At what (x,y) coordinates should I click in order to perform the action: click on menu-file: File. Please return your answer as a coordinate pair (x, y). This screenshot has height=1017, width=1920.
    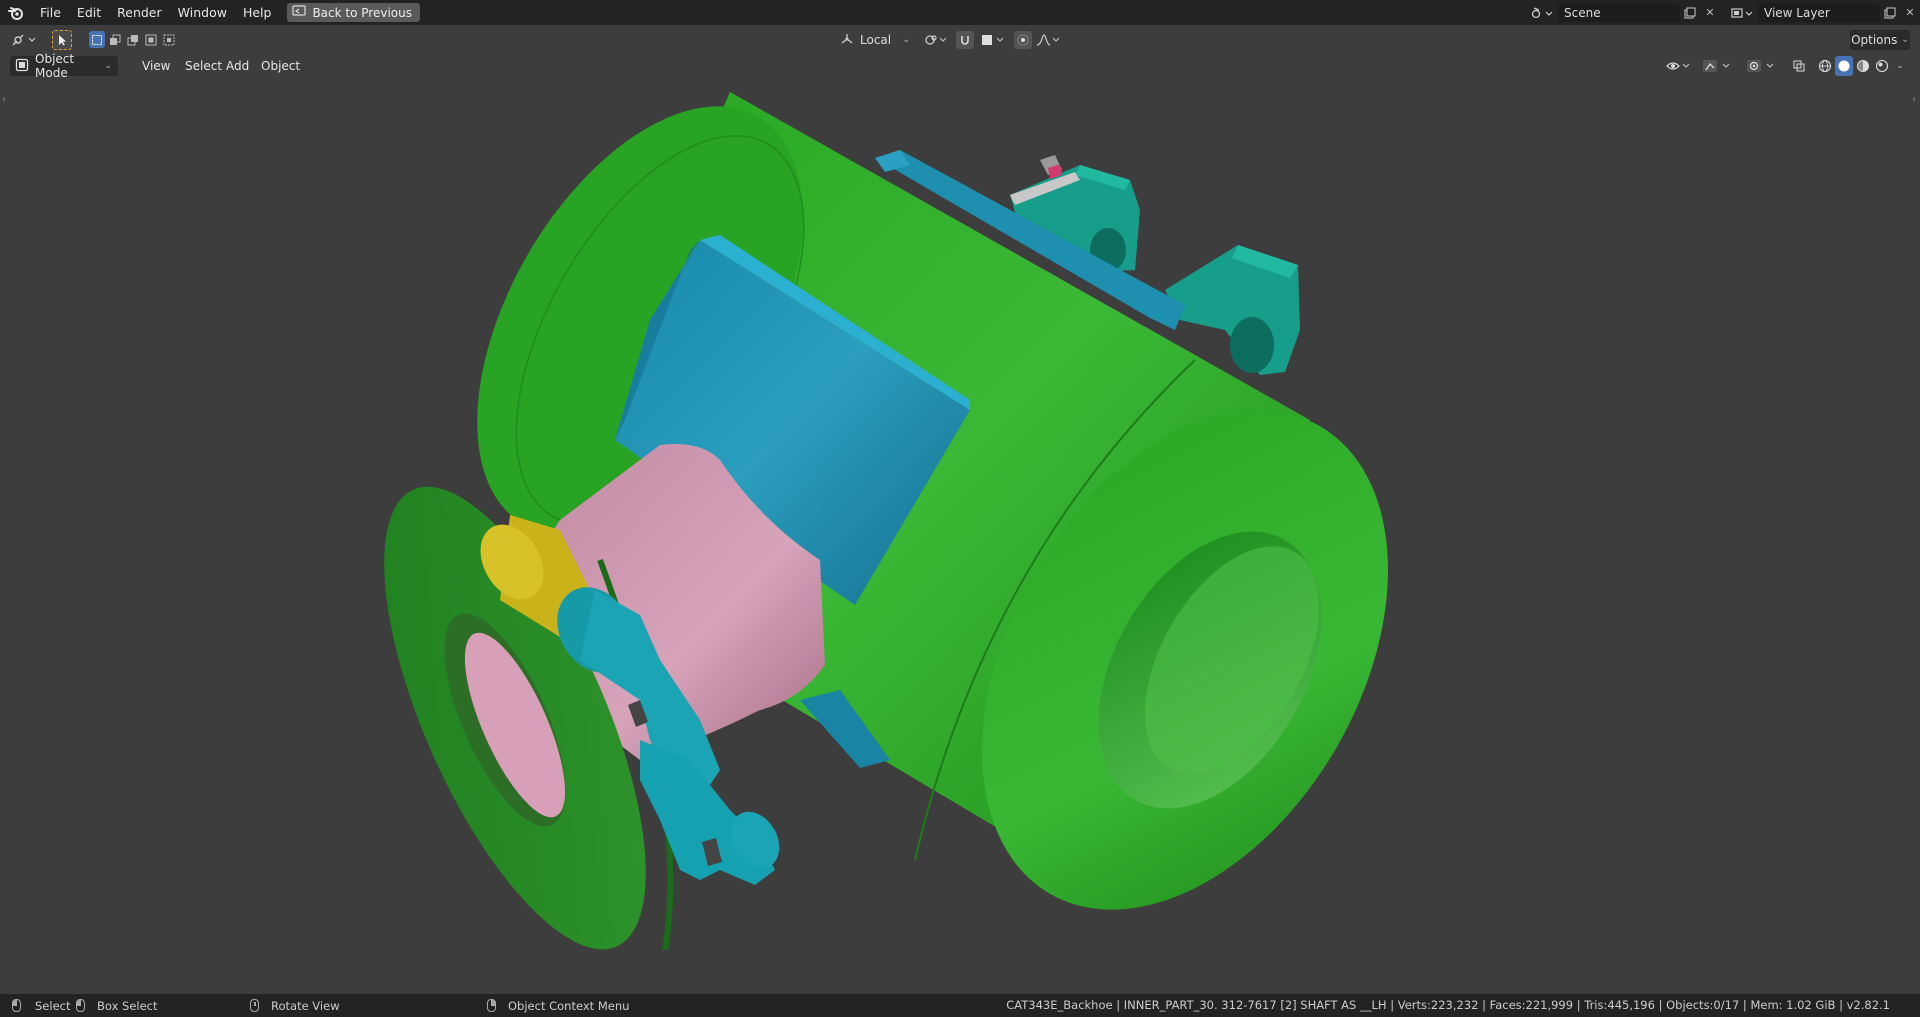
    Looking at the image, I should click on (50, 12).